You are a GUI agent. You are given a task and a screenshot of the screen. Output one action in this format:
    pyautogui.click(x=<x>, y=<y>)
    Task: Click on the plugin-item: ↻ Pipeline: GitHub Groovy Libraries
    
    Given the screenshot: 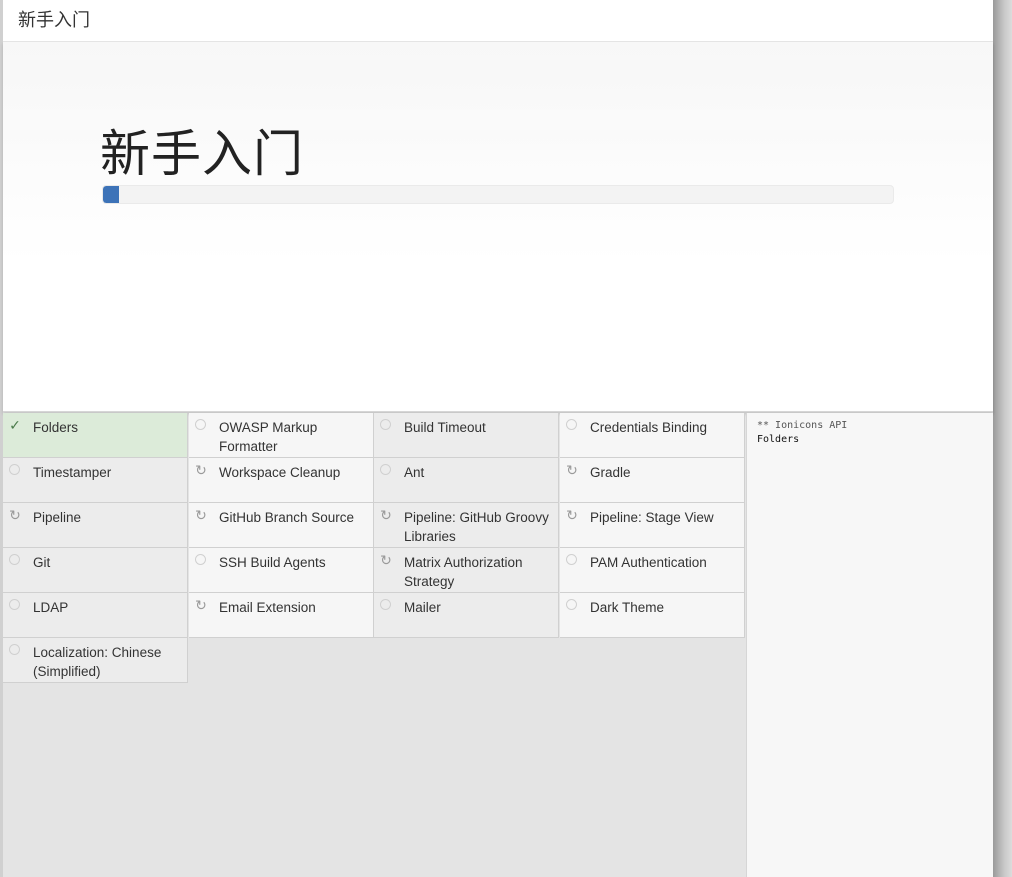 What is the action you would take?
    pyautogui.click(x=466, y=525)
    